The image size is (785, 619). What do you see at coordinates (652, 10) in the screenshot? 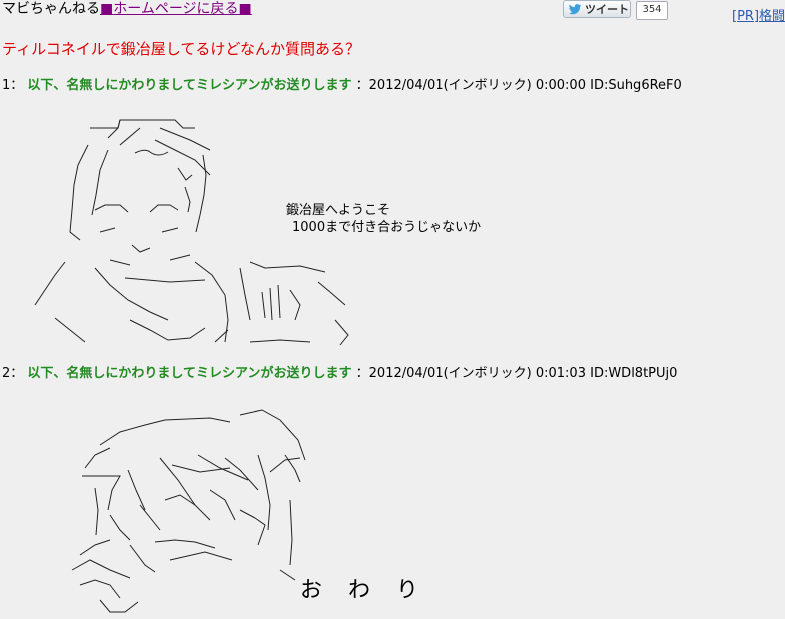
I see `tweet-count-badge: 354` at bounding box center [652, 10].